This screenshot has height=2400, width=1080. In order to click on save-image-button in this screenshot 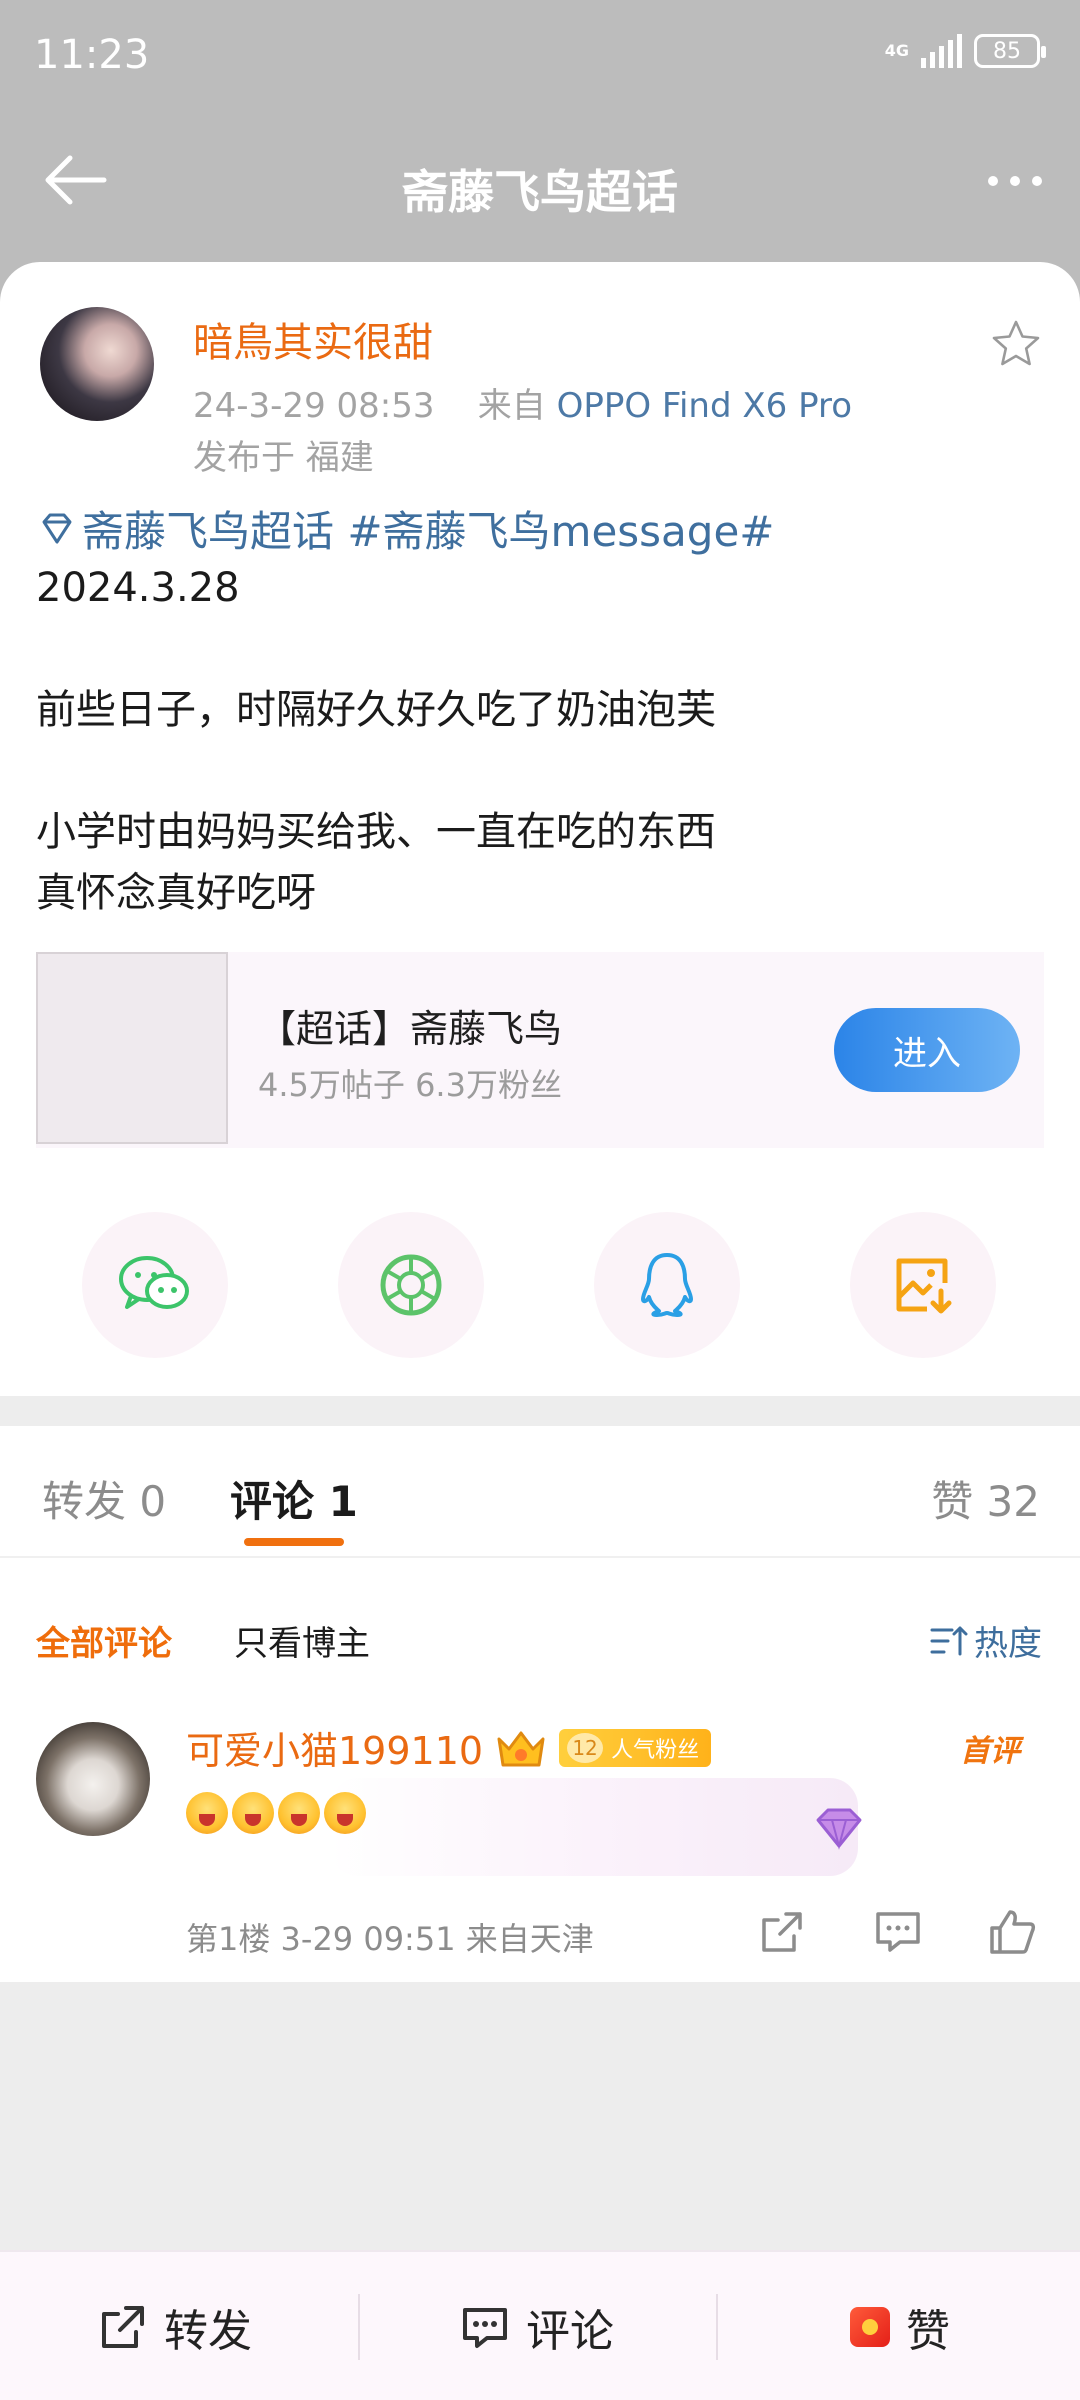, I will do `click(923, 1285)`.